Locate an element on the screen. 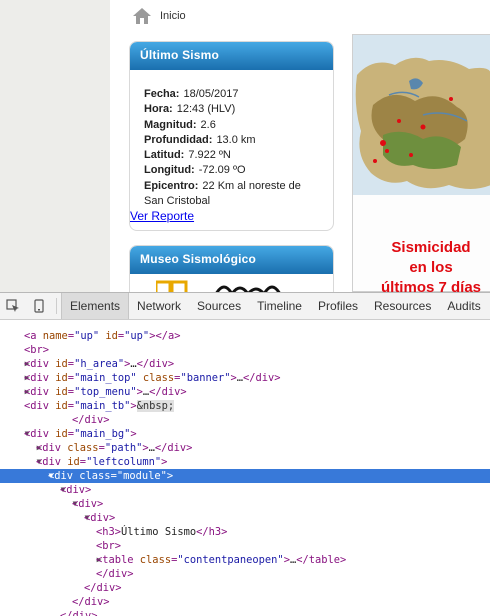  tab-sources: Sources is located at coordinates (219, 306).